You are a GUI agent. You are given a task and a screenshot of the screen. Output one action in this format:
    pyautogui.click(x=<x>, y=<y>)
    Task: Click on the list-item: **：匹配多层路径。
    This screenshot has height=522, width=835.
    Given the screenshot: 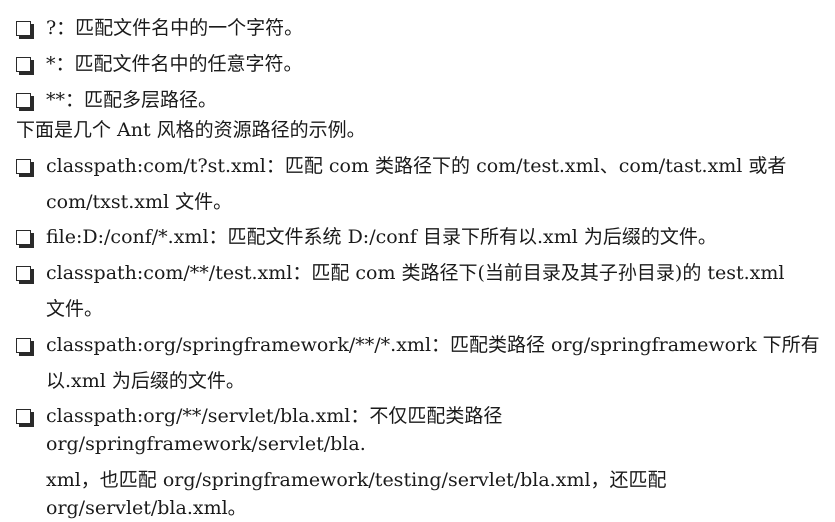 What is the action you would take?
    pyautogui.click(x=420, y=100)
    